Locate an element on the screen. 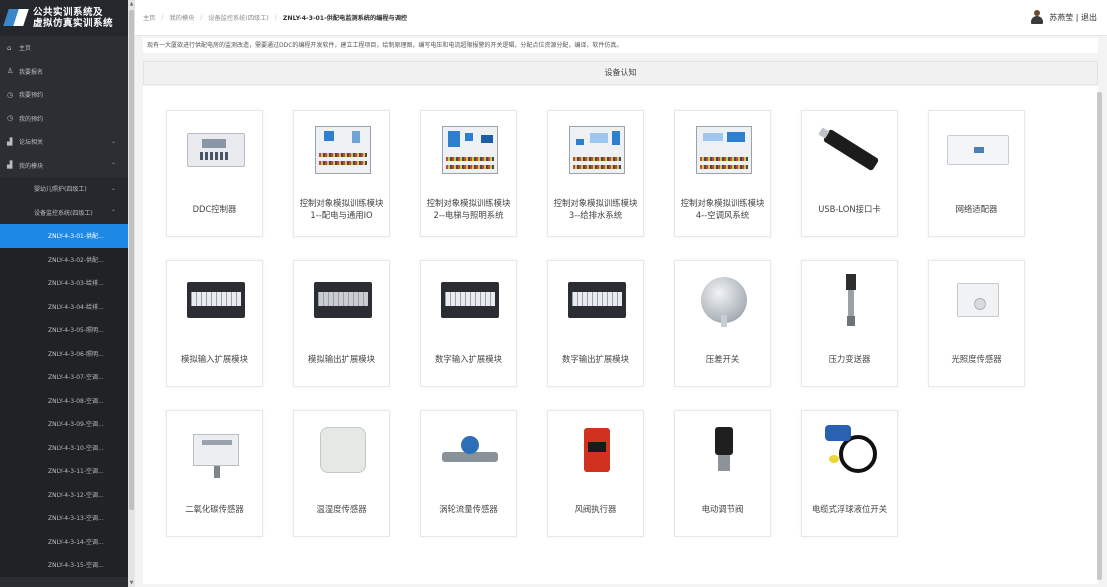 Image resolution: width=1107 pixels, height=587 pixels. device-card: 数字输入扩展模块 is located at coordinates (468, 323).